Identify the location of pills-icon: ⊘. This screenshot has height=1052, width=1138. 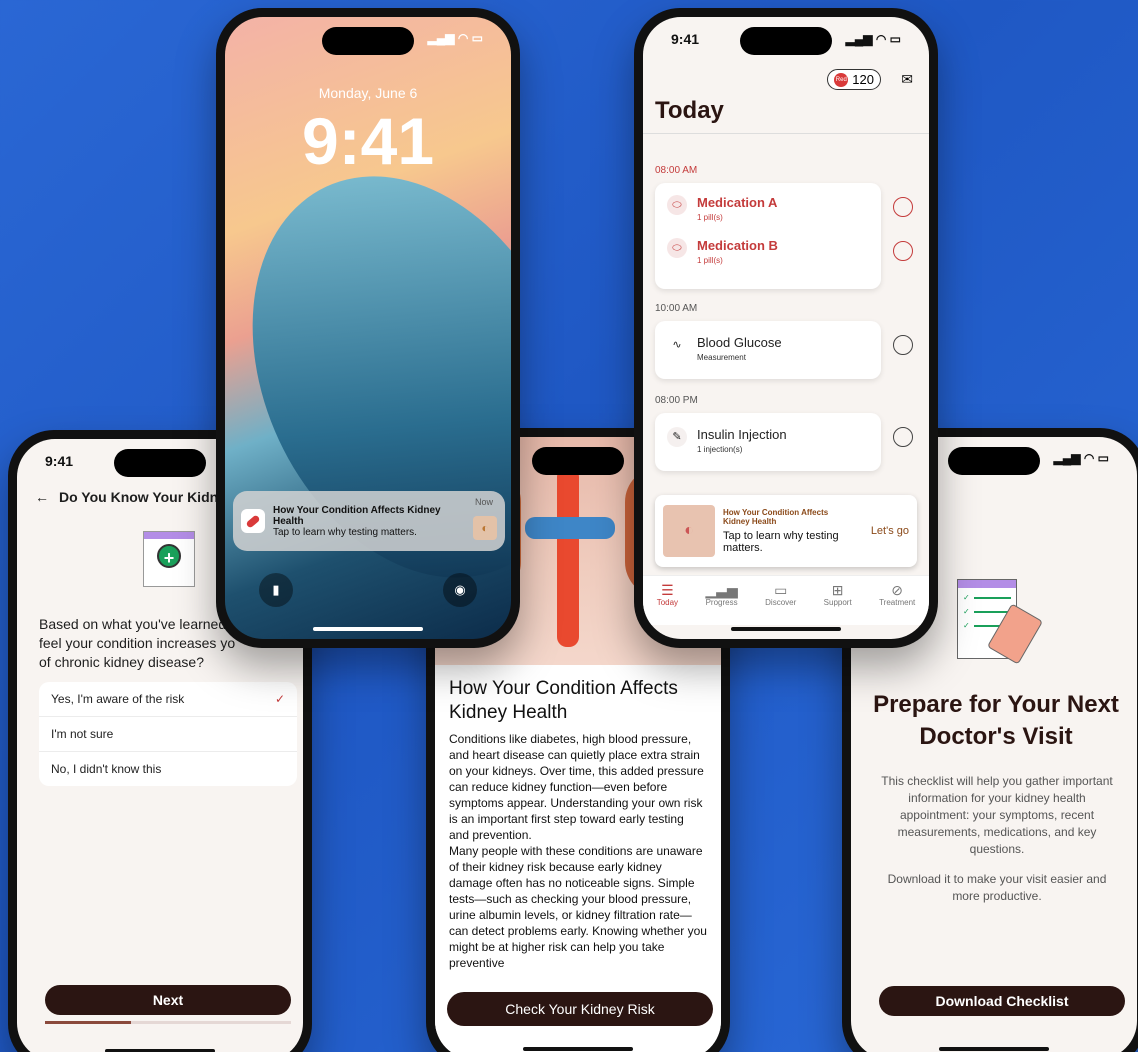
(897, 590).